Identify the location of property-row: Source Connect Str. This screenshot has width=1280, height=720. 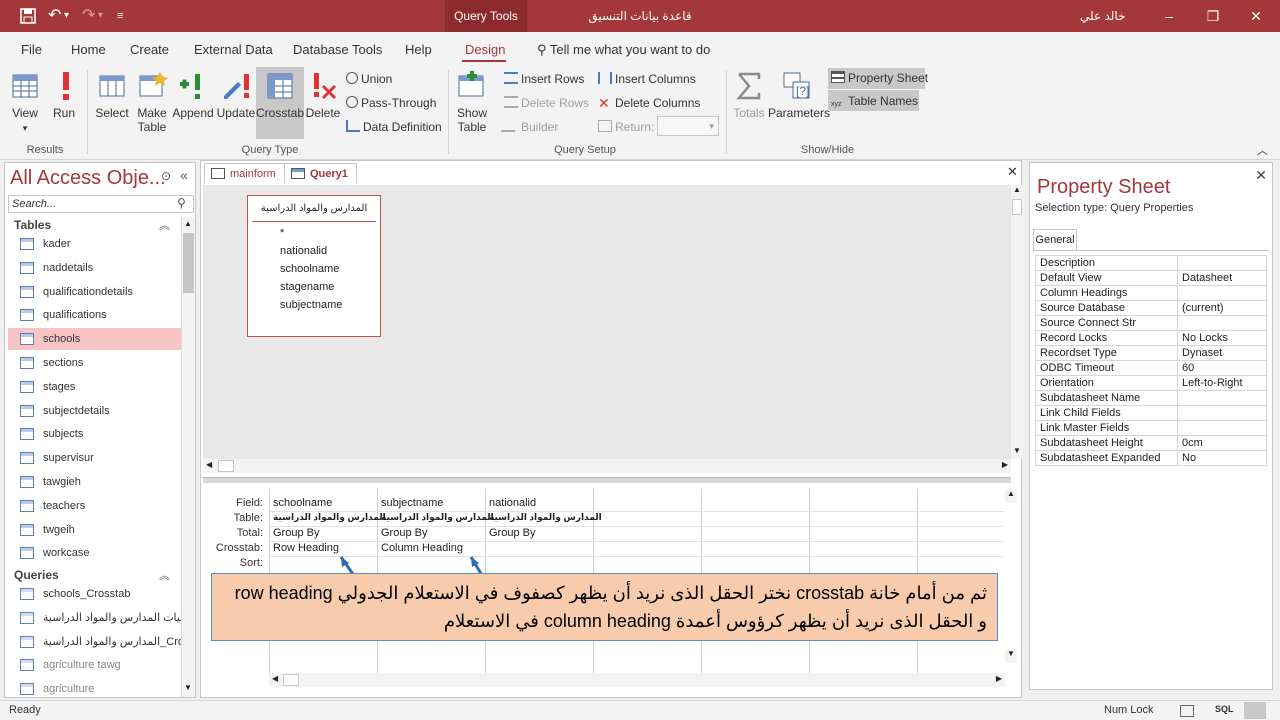
(1151, 323).